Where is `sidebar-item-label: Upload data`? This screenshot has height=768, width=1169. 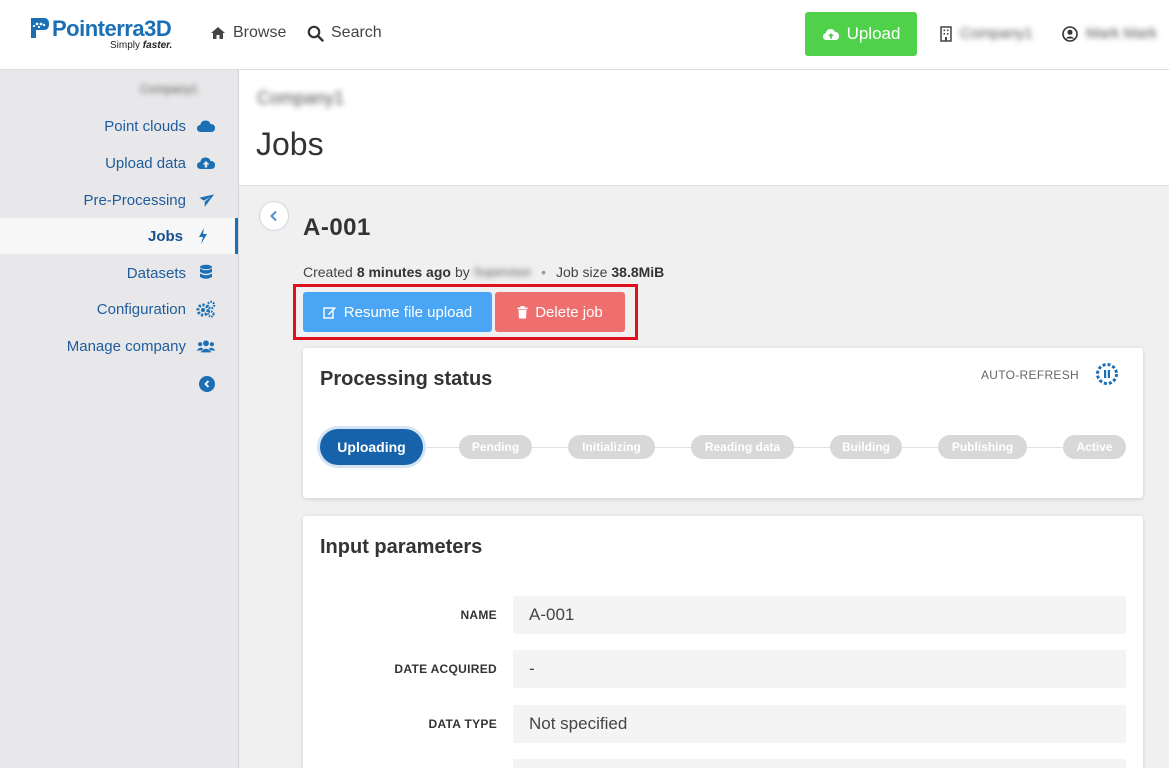 sidebar-item-label: Upload data is located at coordinates (145, 163).